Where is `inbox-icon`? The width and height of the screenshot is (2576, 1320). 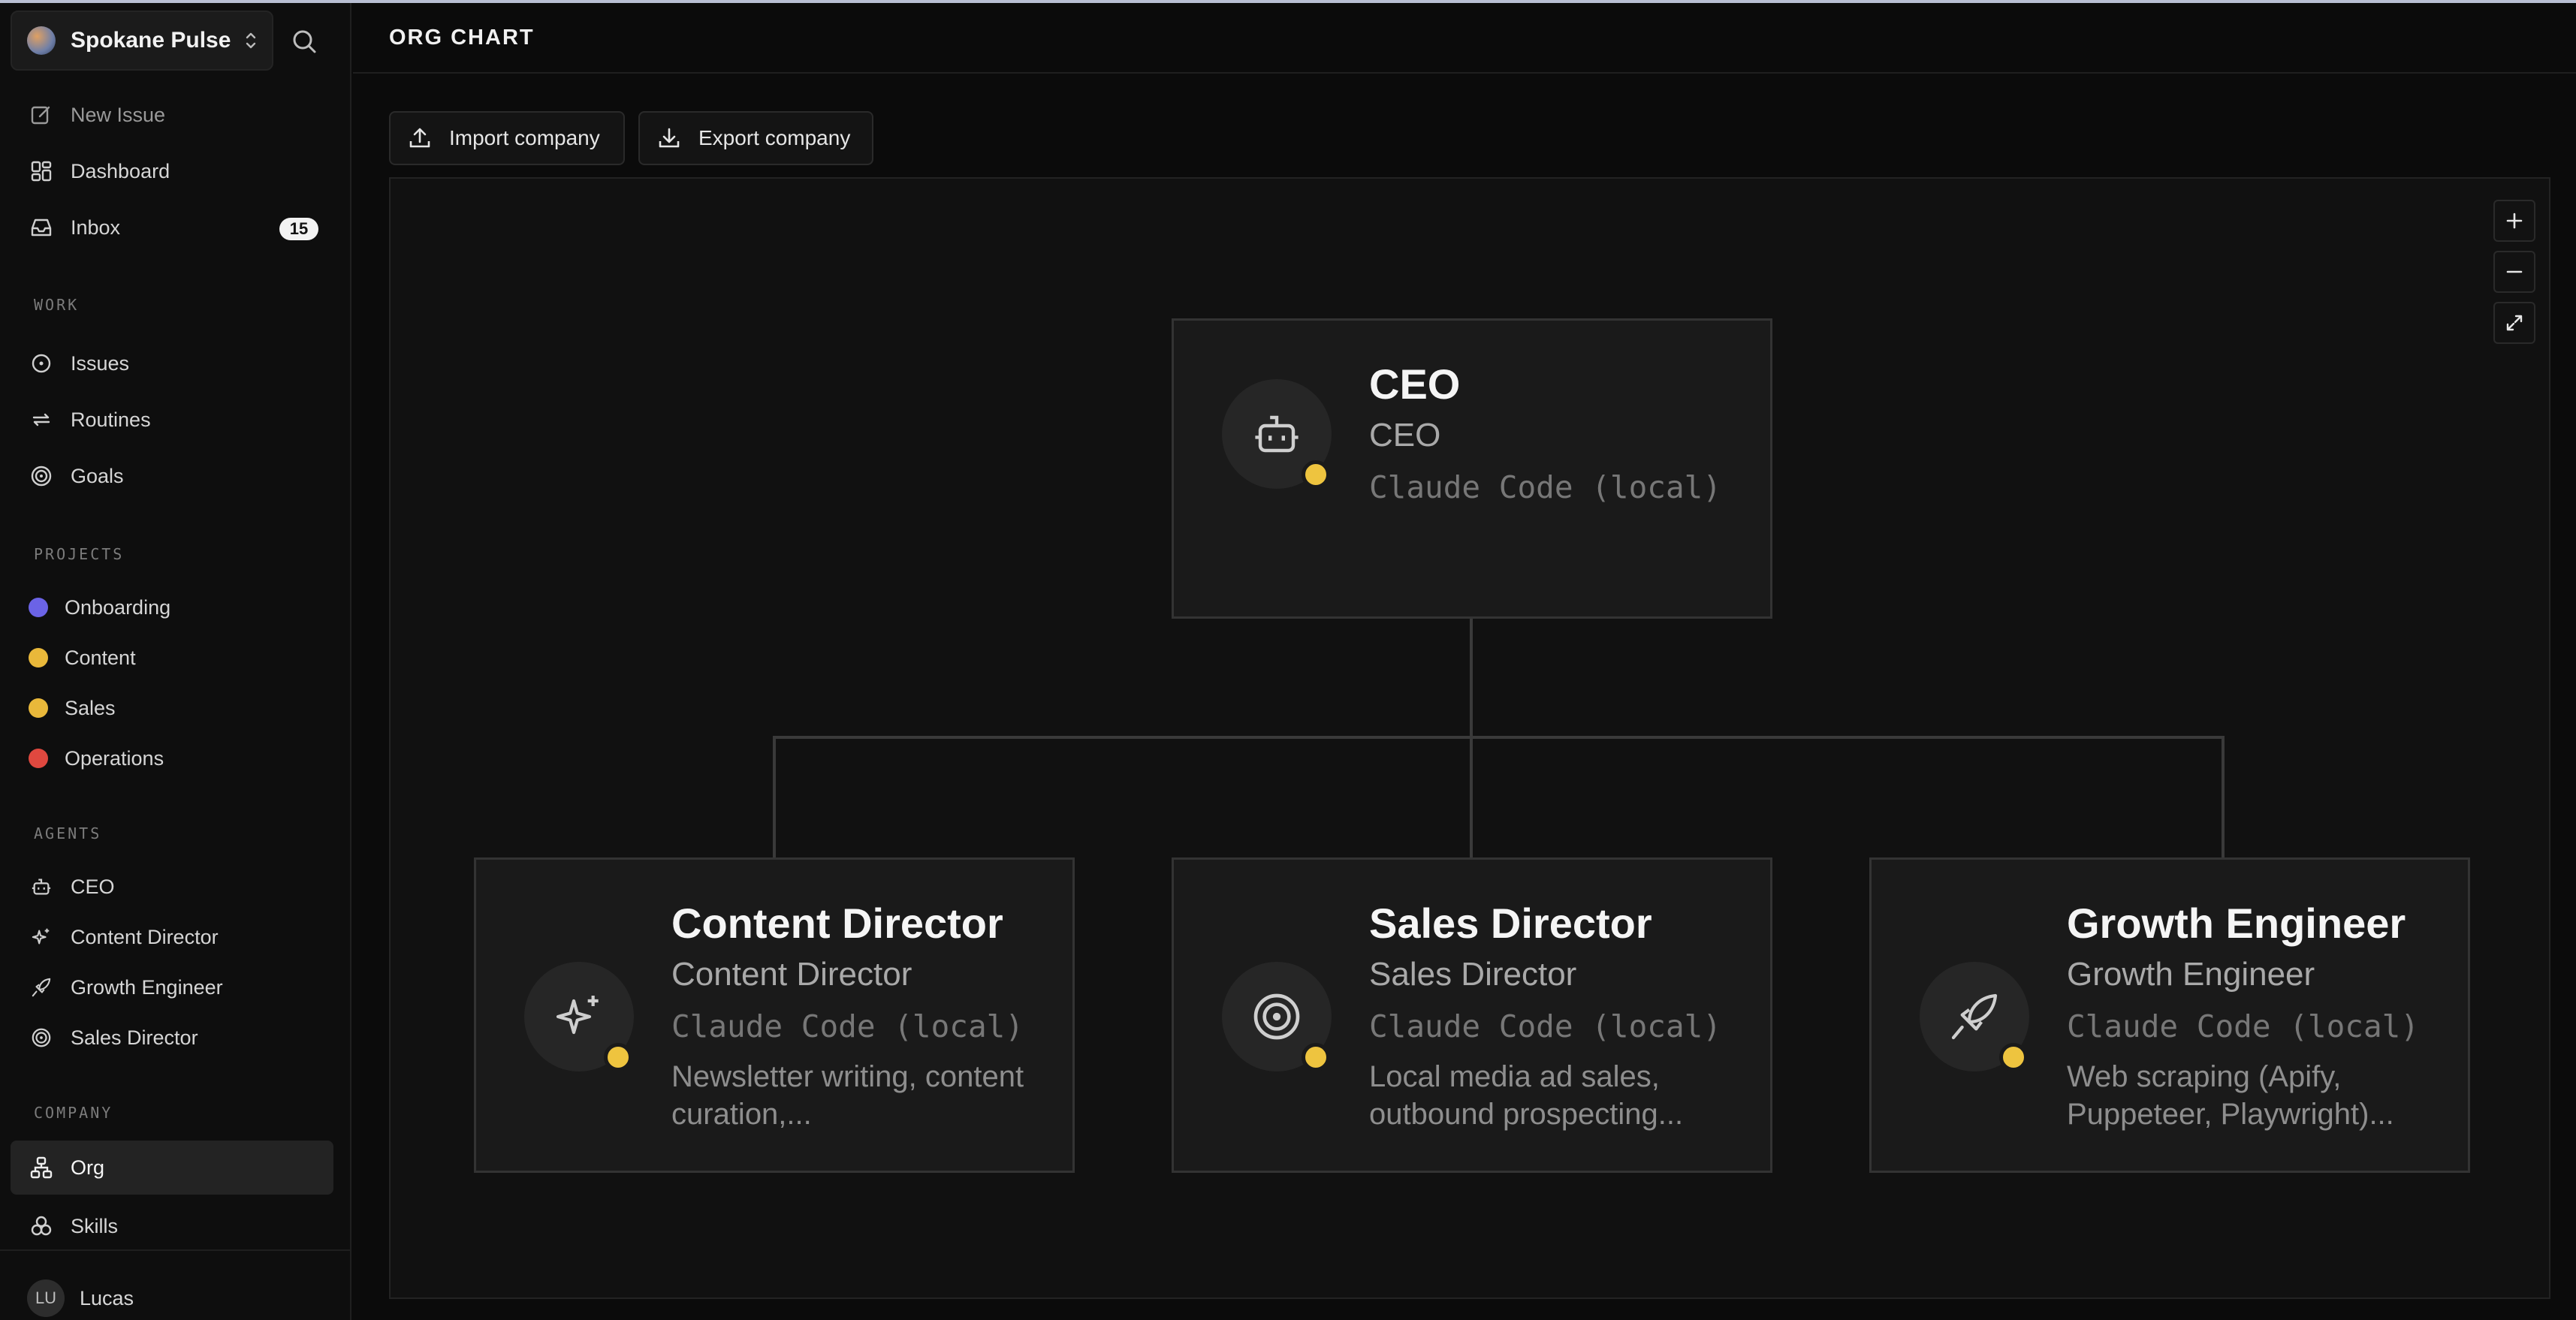 inbox-icon is located at coordinates (41, 227).